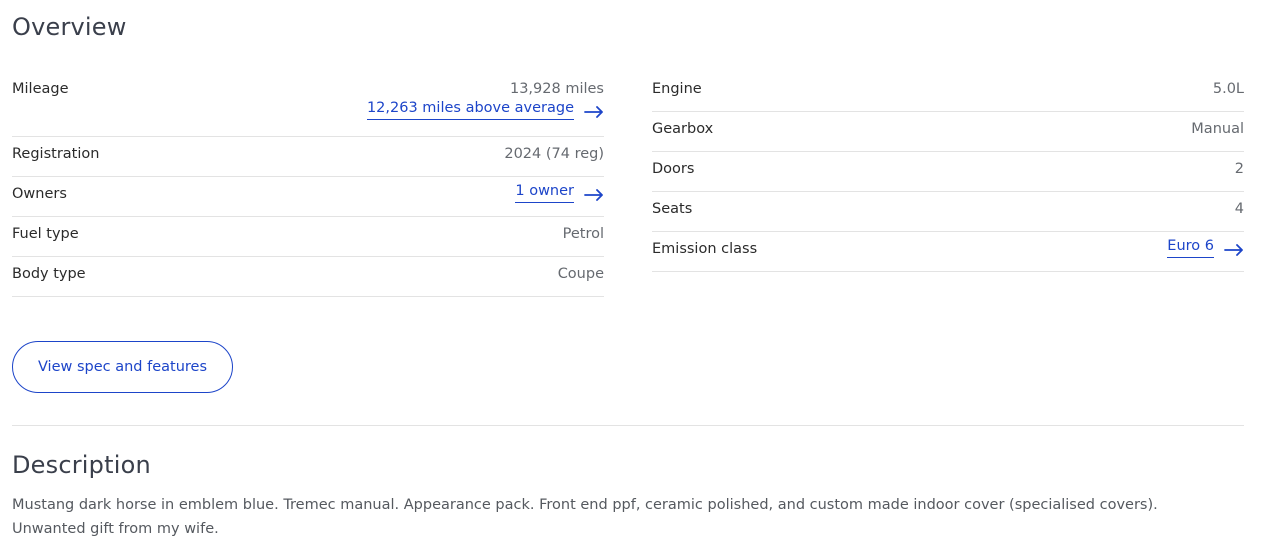  Describe the element at coordinates (705, 249) in the screenshot. I see `emission-class-label: Emission class` at that location.